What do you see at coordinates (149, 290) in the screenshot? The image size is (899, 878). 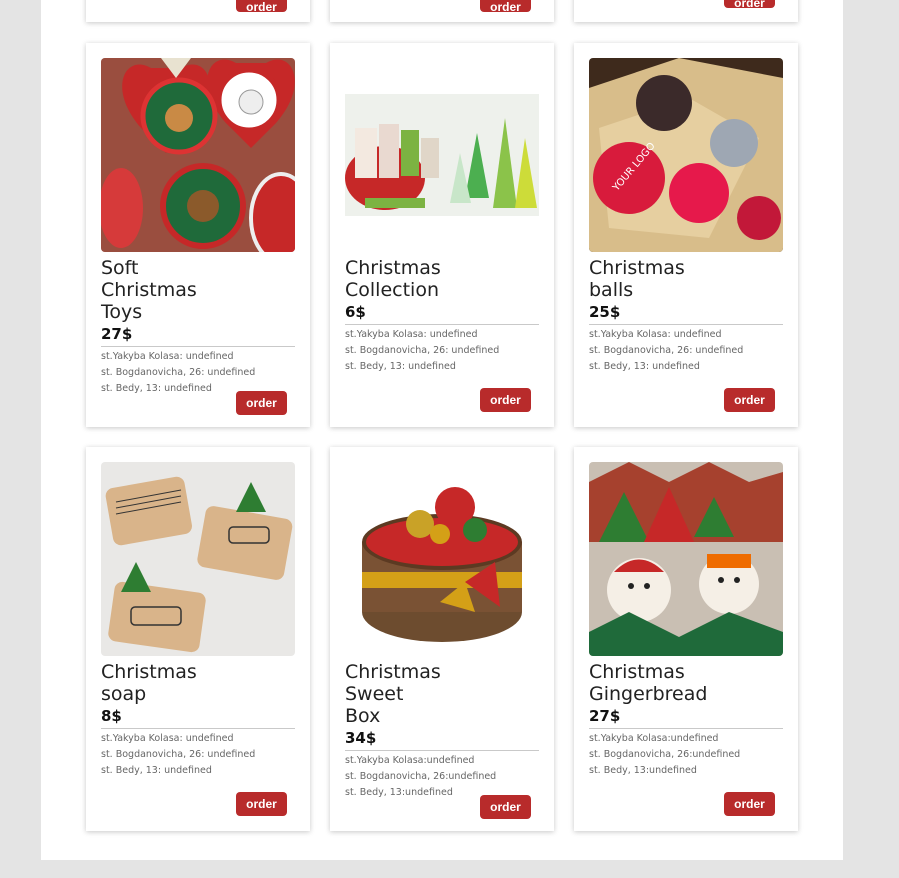 I see `product-title: Soft Christmas Toys` at bounding box center [149, 290].